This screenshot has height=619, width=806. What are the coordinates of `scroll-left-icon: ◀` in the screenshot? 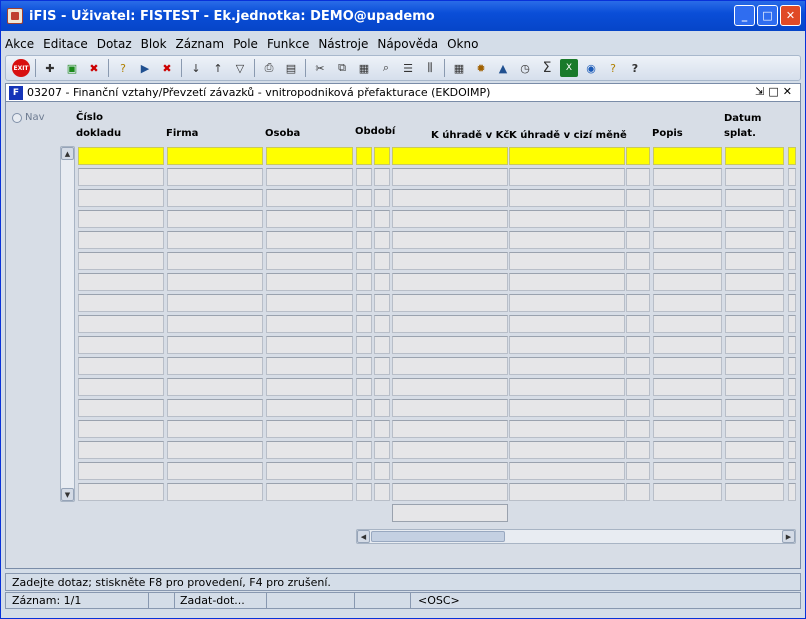 It's located at (363, 536).